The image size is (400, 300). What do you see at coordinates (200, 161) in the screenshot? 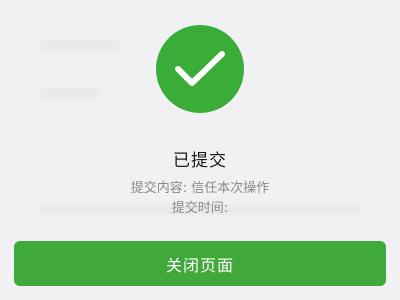
I see `page-title: 已提交` at bounding box center [200, 161].